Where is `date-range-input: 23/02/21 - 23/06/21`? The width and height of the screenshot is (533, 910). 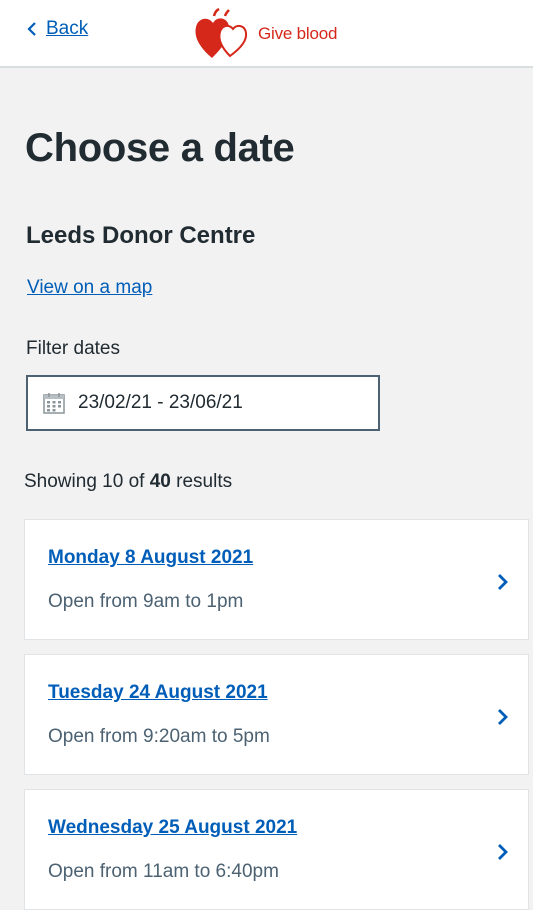 date-range-input: 23/02/21 - 23/06/21 is located at coordinates (203, 403).